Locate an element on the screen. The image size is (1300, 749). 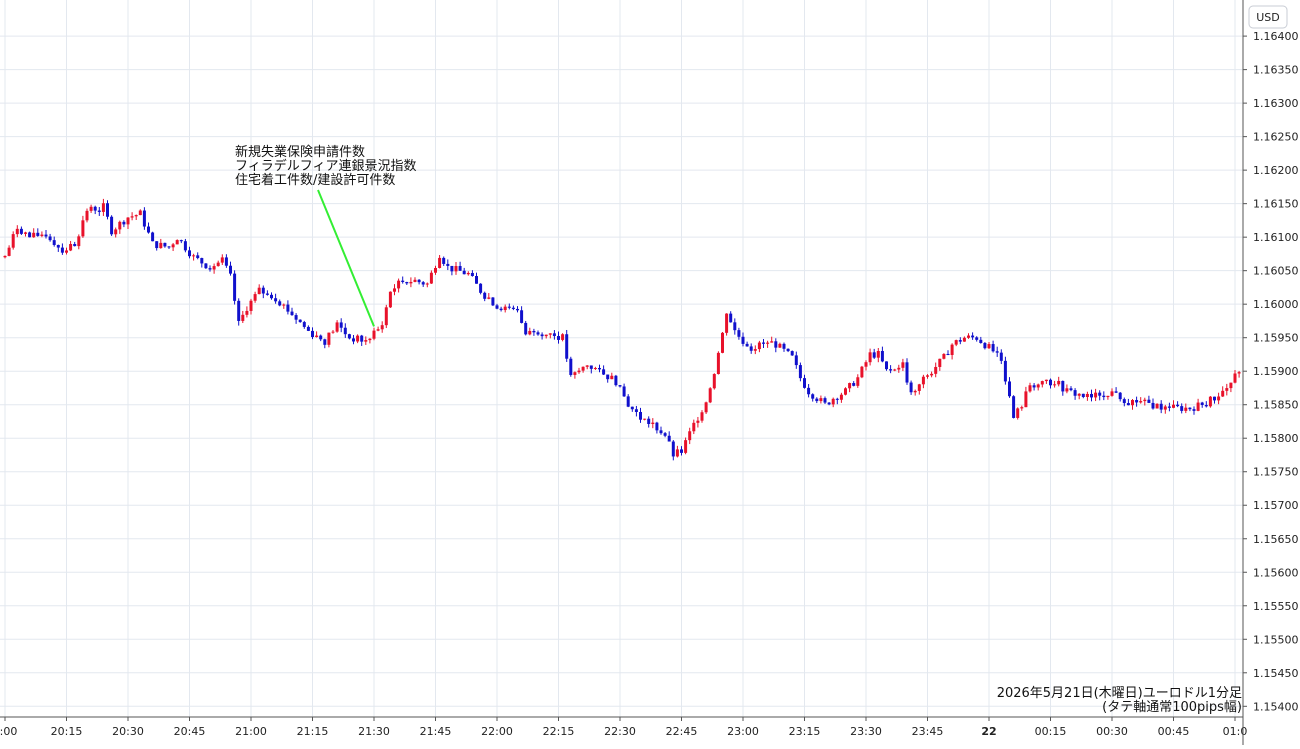
x-tick-label: 21:30 is located at coordinates (374, 731).